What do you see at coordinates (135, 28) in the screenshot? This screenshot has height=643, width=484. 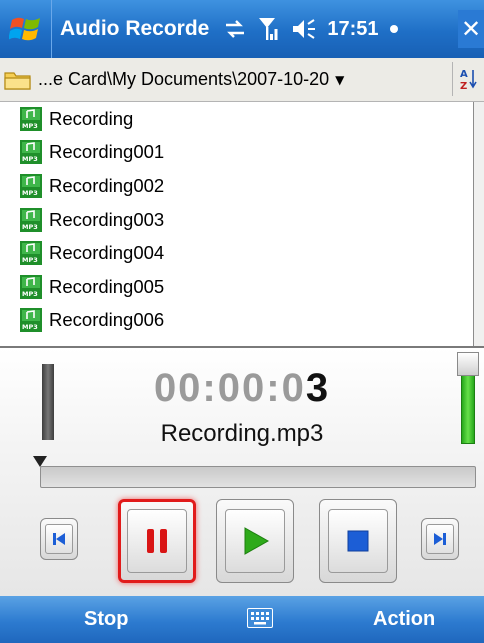 I see `app-title: Audio Recorde` at bounding box center [135, 28].